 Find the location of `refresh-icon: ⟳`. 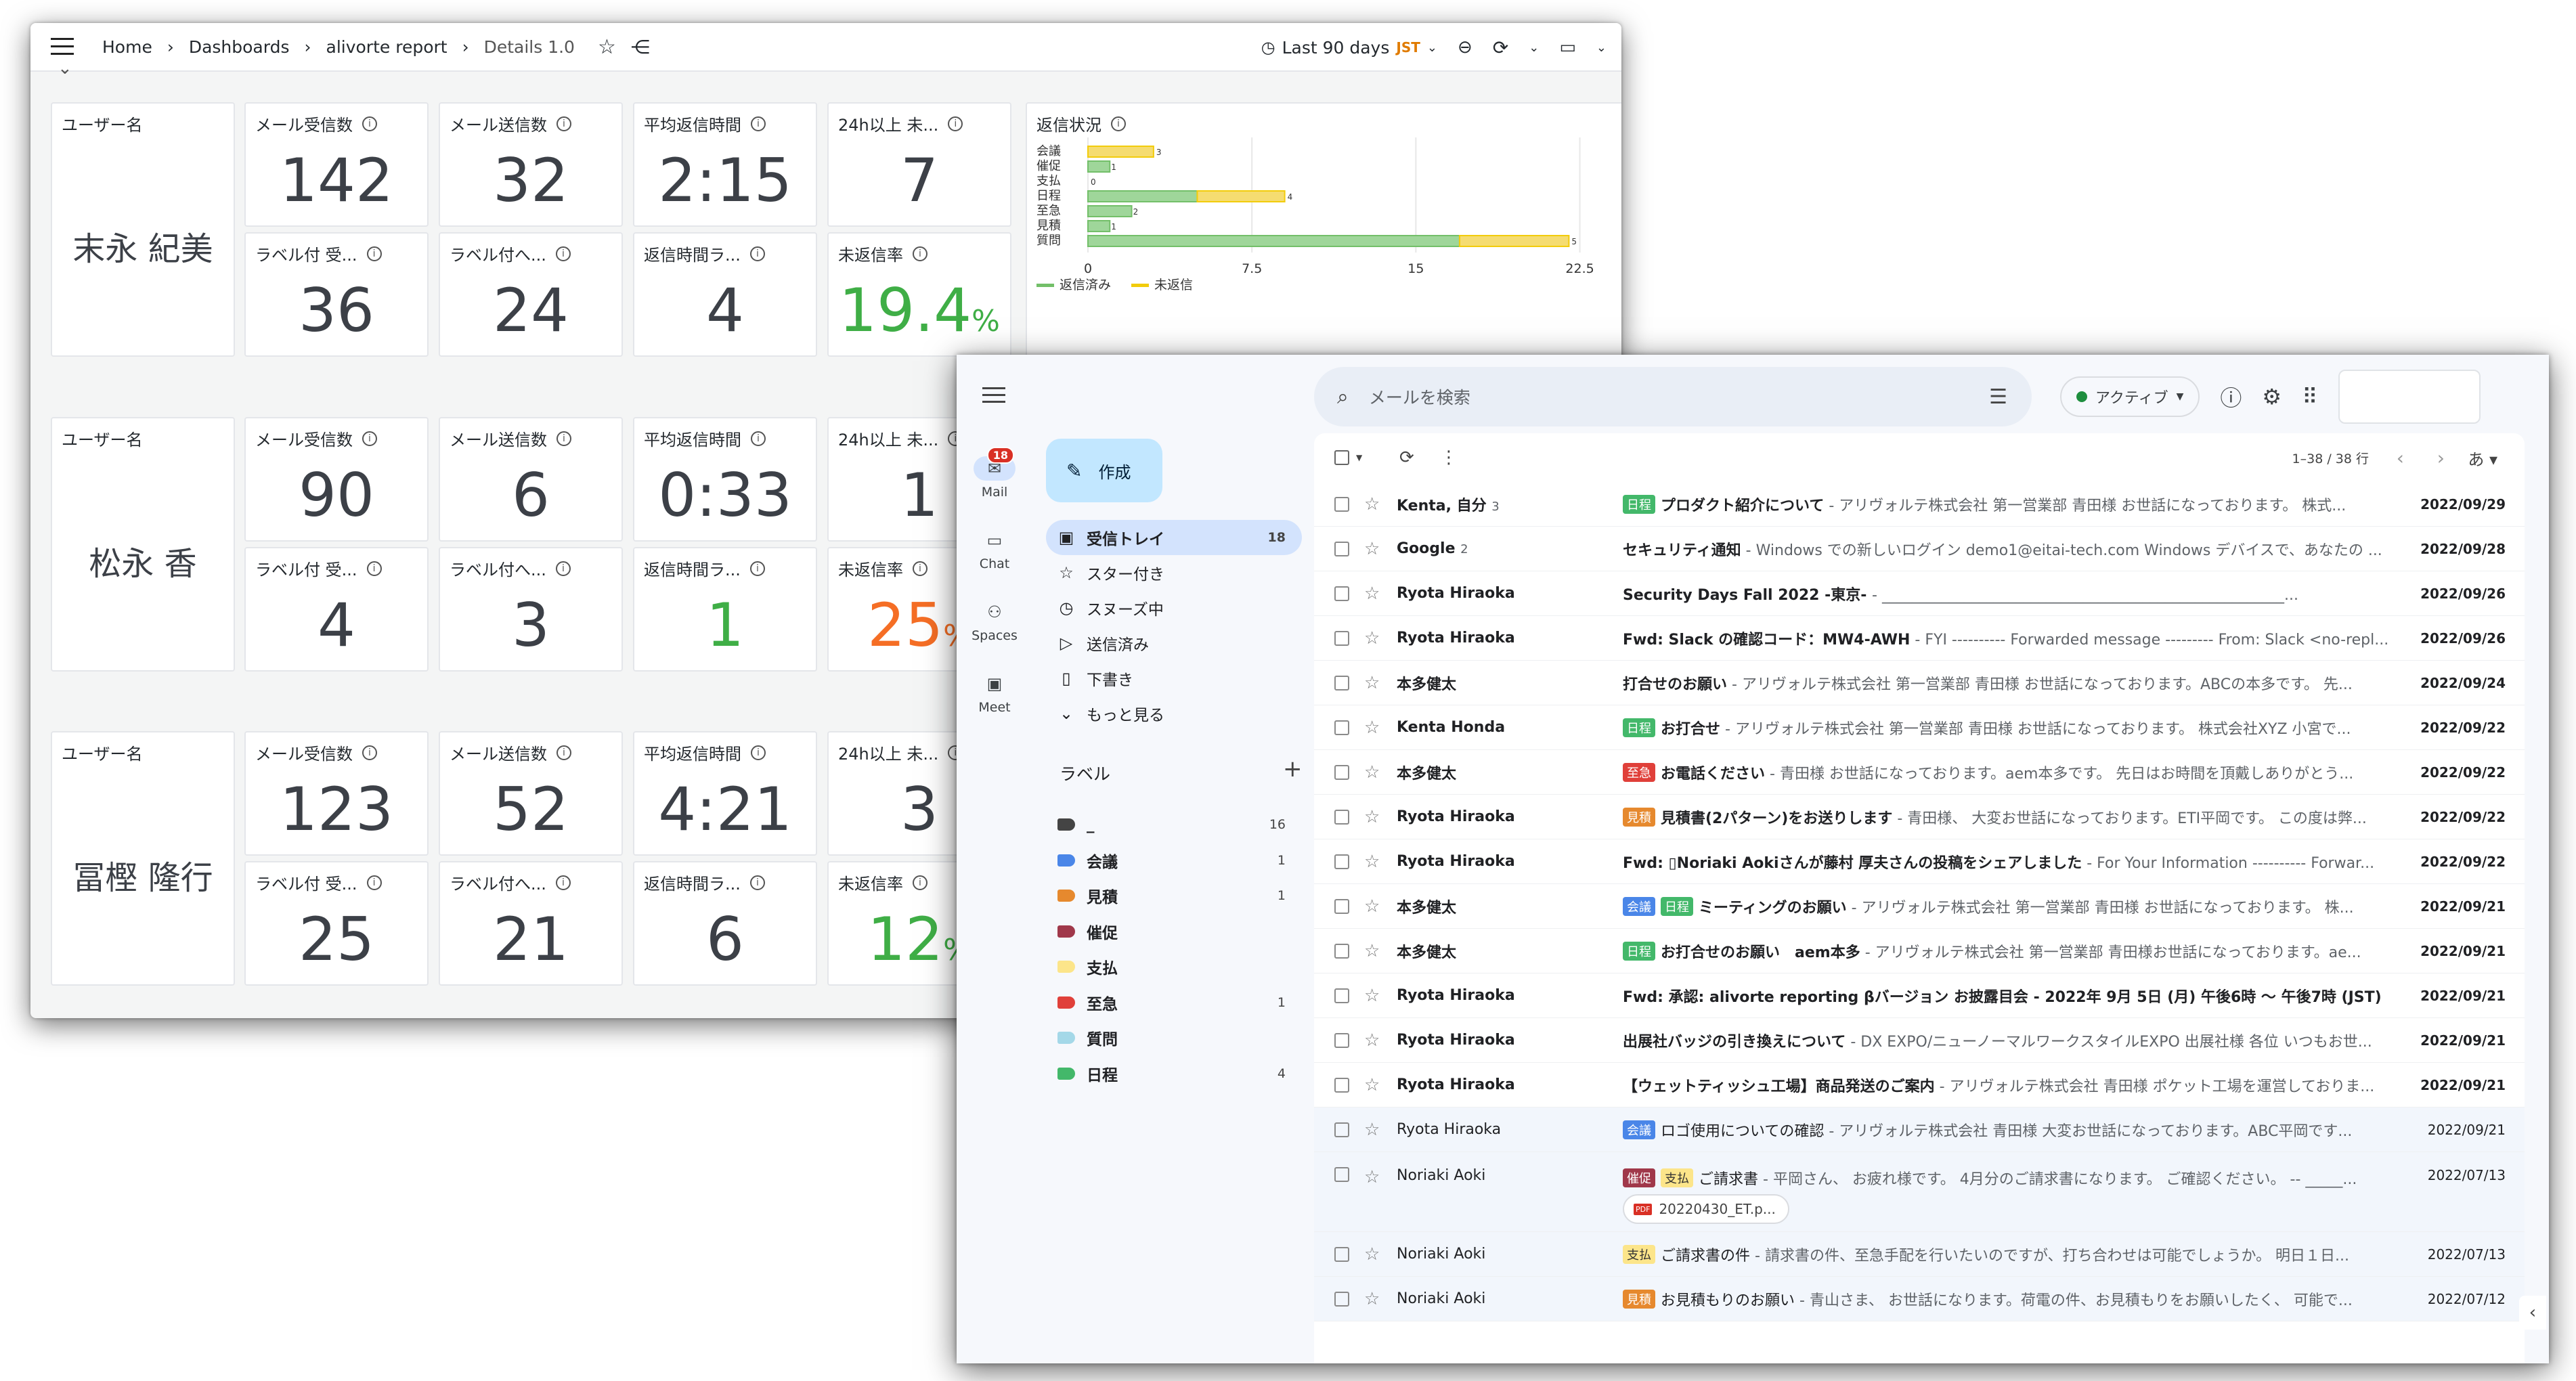

refresh-icon: ⟳ is located at coordinates (1500, 48).